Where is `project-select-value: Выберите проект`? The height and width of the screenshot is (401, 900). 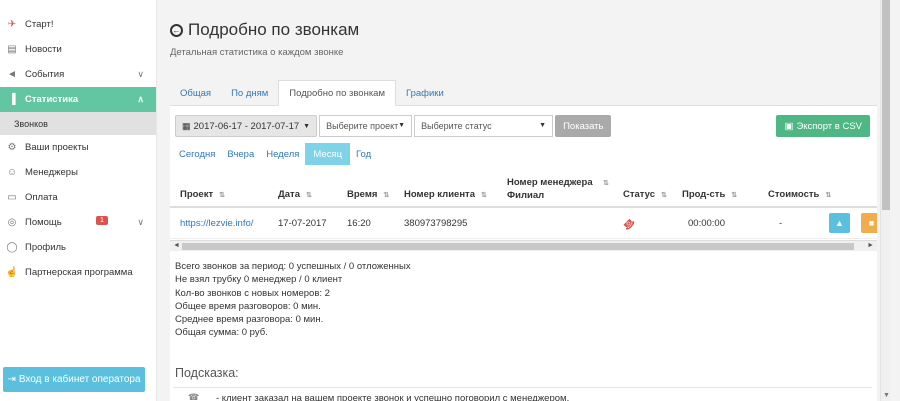
project-select-value: Выберите проект is located at coordinates (362, 126).